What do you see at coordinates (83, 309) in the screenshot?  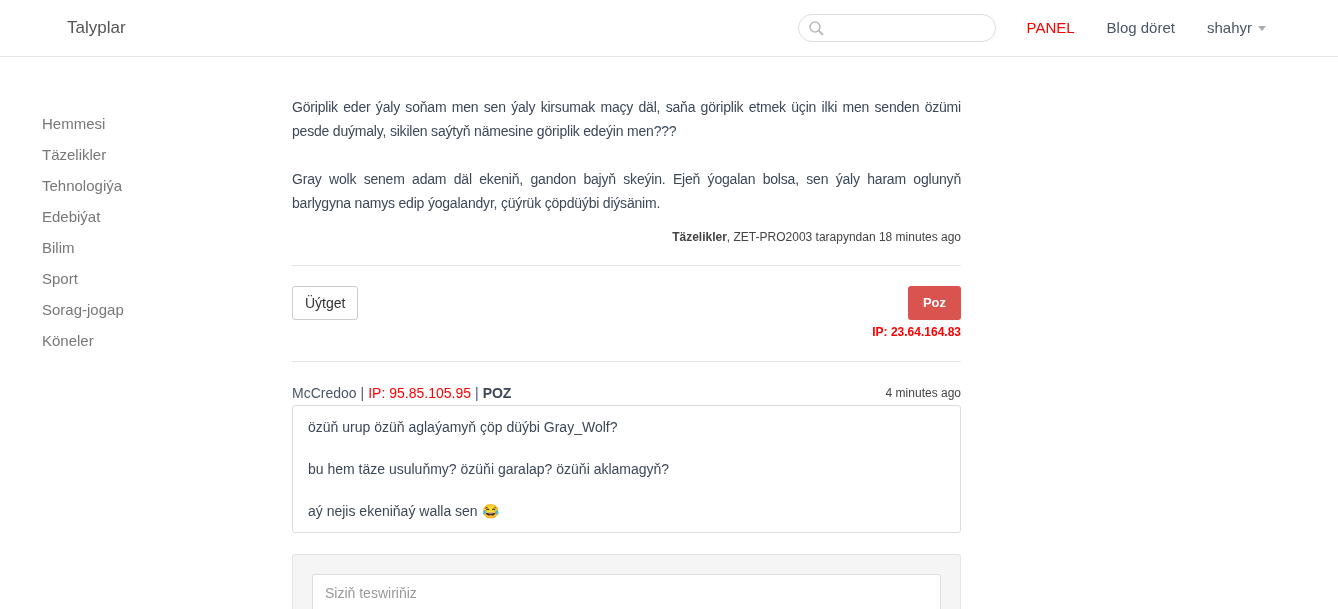 I see `category-link: Sorag-jogap` at bounding box center [83, 309].